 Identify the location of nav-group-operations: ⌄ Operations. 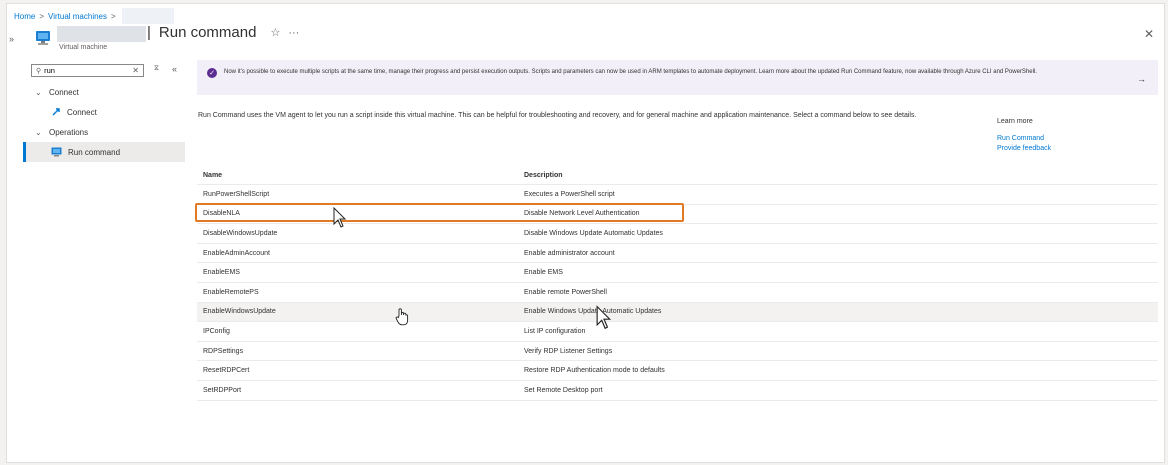
(104, 132).